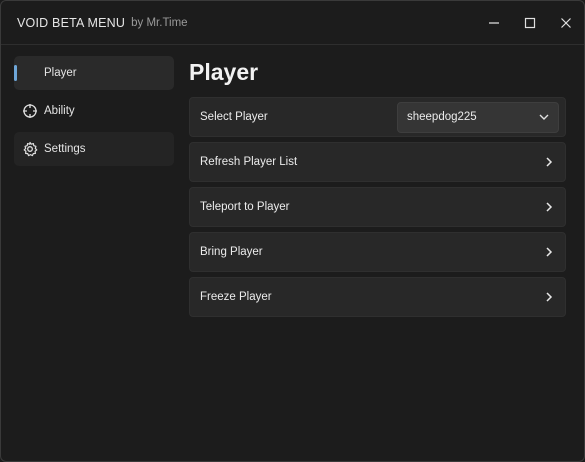 The height and width of the screenshot is (462, 585). I want to click on player-dropdown-value: sheepdog225, so click(442, 117).